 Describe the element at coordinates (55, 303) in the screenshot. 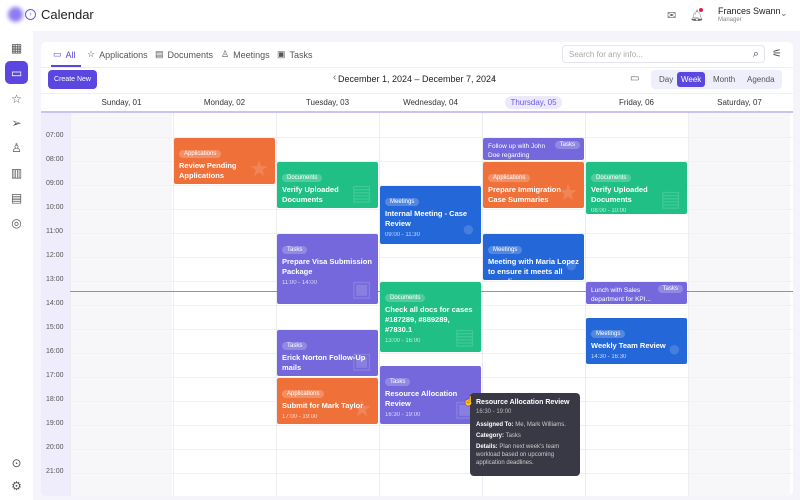

I see `time-label: 14:00` at that location.